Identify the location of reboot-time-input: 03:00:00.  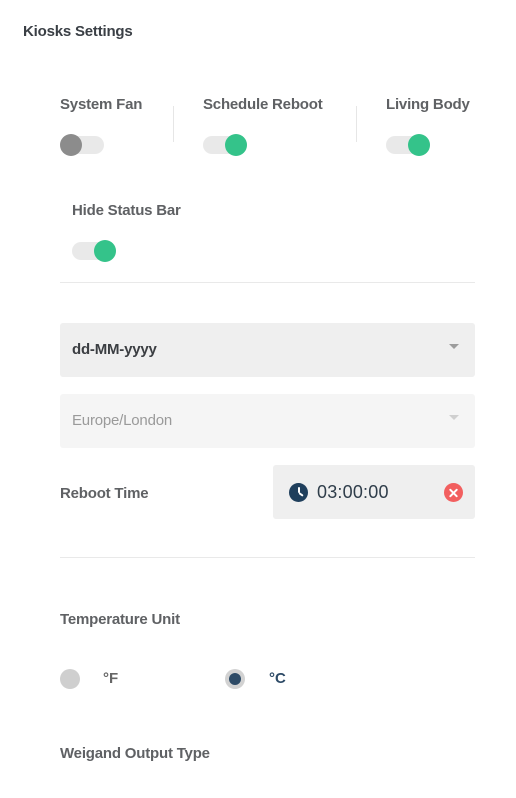
(374, 492).